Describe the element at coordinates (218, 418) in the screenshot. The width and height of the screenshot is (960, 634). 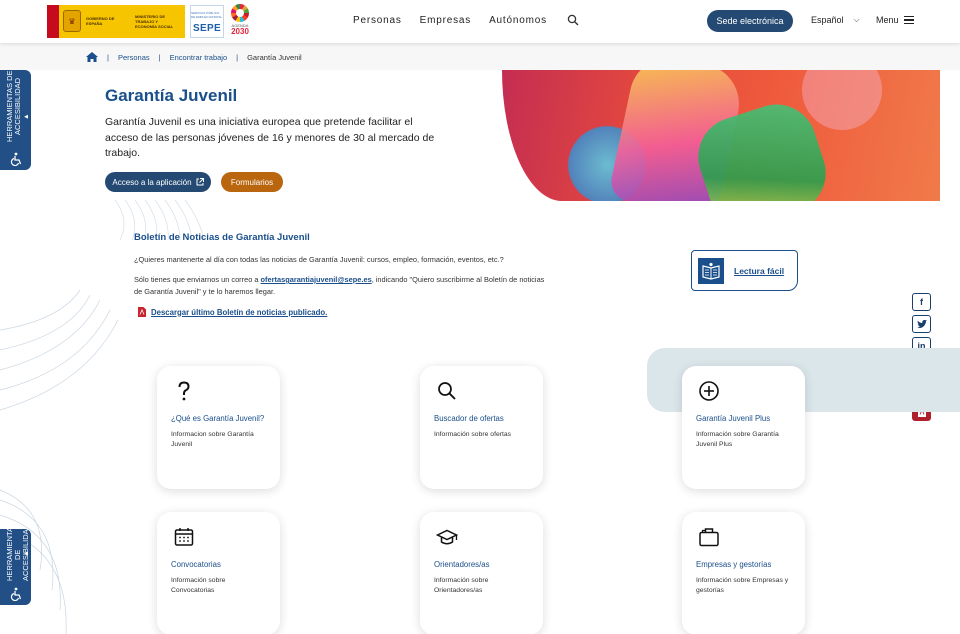
I see `card-title: ¿Qué es Garantía Juvenil?` at that location.